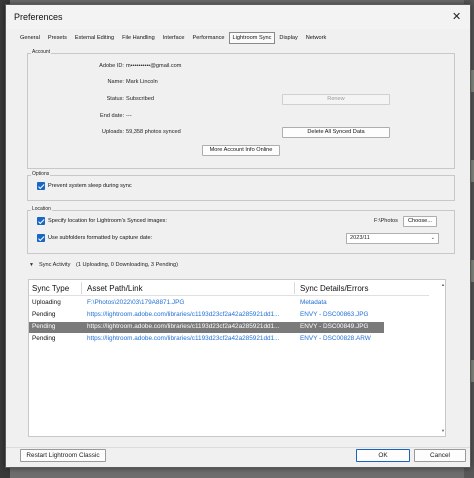  What do you see at coordinates (342, 326) in the screenshot?
I see `row-sync-details: ENVY - DSC00849.JPG` at bounding box center [342, 326].